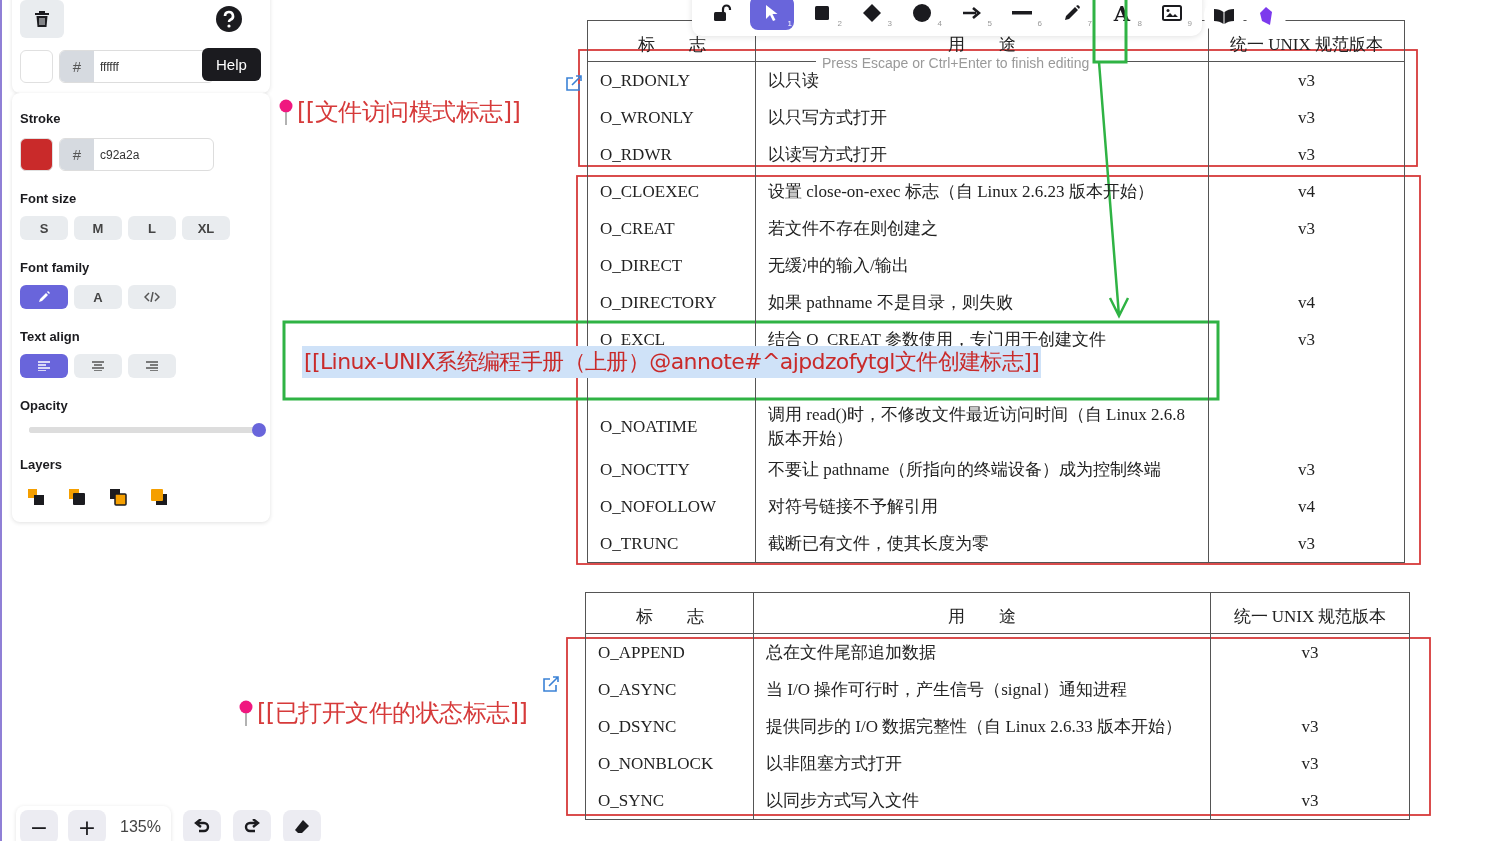 This screenshot has width=1512, height=841. What do you see at coordinates (982, 726) in the screenshot?
I see `table-cell: 提供同步的 I/O 数据完整性（自 Linux 2.6.33 版本开始）` at bounding box center [982, 726].